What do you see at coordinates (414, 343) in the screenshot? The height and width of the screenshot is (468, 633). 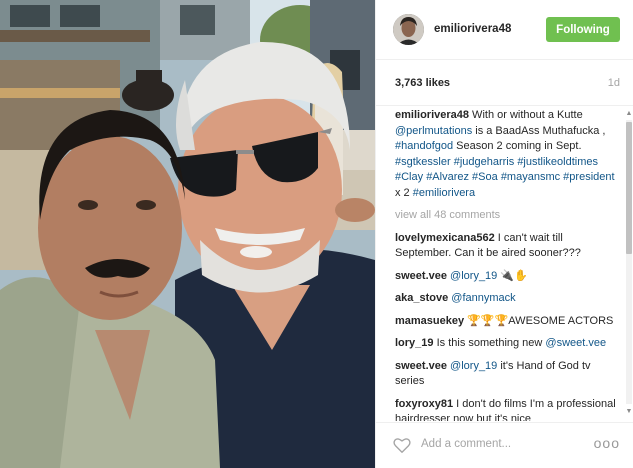 I see `comment-username: lory_19` at bounding box center [414, 343].